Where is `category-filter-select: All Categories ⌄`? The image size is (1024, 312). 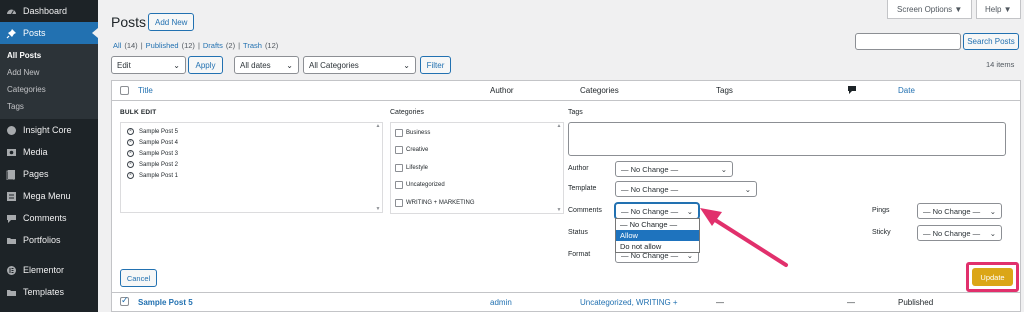
category-filter-select: All Categories ⌄ is located at coordinates (359, 65).